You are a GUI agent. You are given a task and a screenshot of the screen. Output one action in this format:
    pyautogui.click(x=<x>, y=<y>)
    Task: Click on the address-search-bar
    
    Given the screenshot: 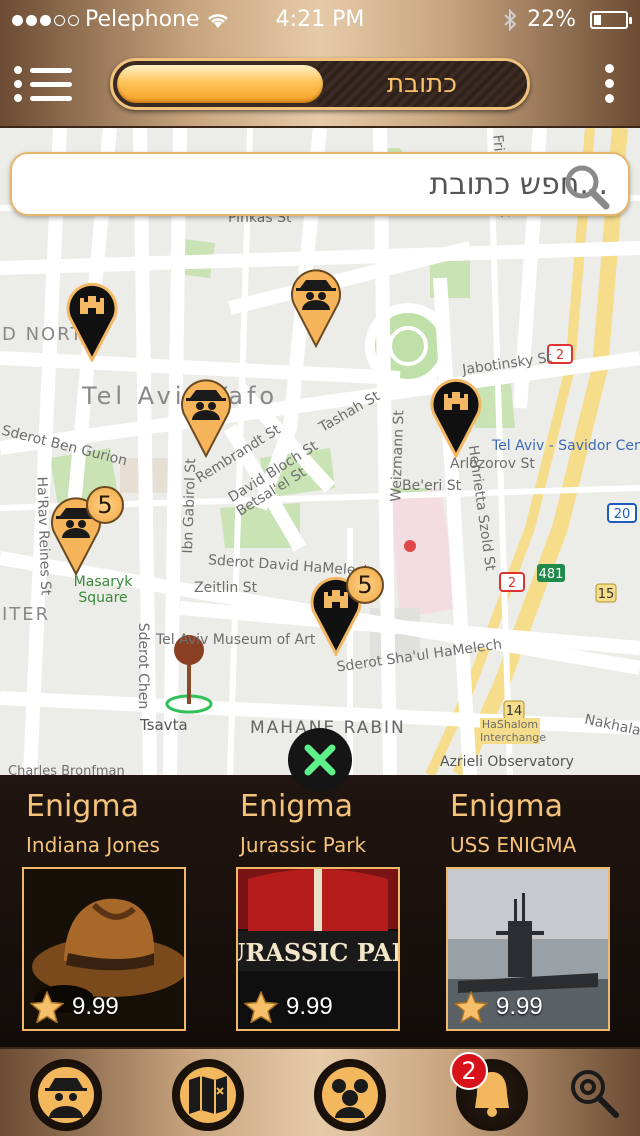 What is the action you would take?
    pyautogui.click(x=320, y=184)
    